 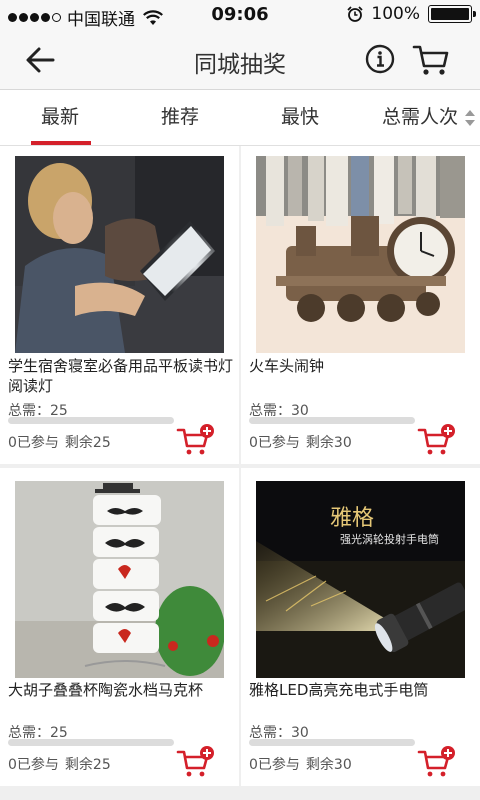 I want to click on alarm-clock-icon, so click(x=355, y=14).